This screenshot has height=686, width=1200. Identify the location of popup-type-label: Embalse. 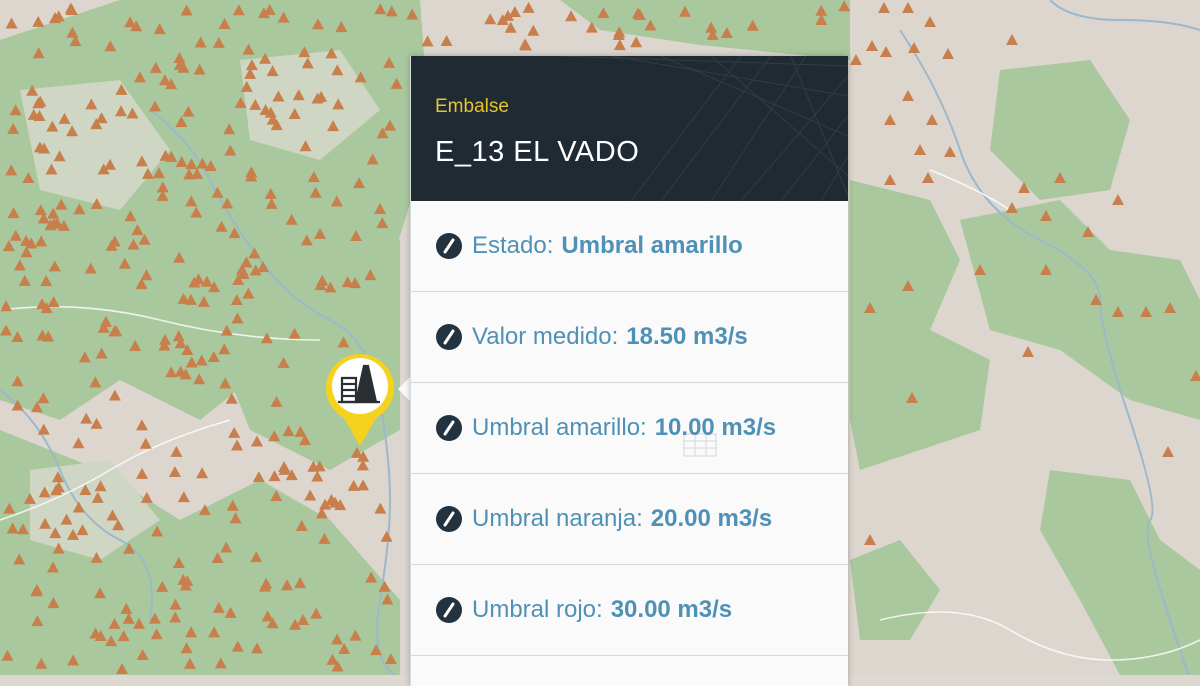
(472, 106).